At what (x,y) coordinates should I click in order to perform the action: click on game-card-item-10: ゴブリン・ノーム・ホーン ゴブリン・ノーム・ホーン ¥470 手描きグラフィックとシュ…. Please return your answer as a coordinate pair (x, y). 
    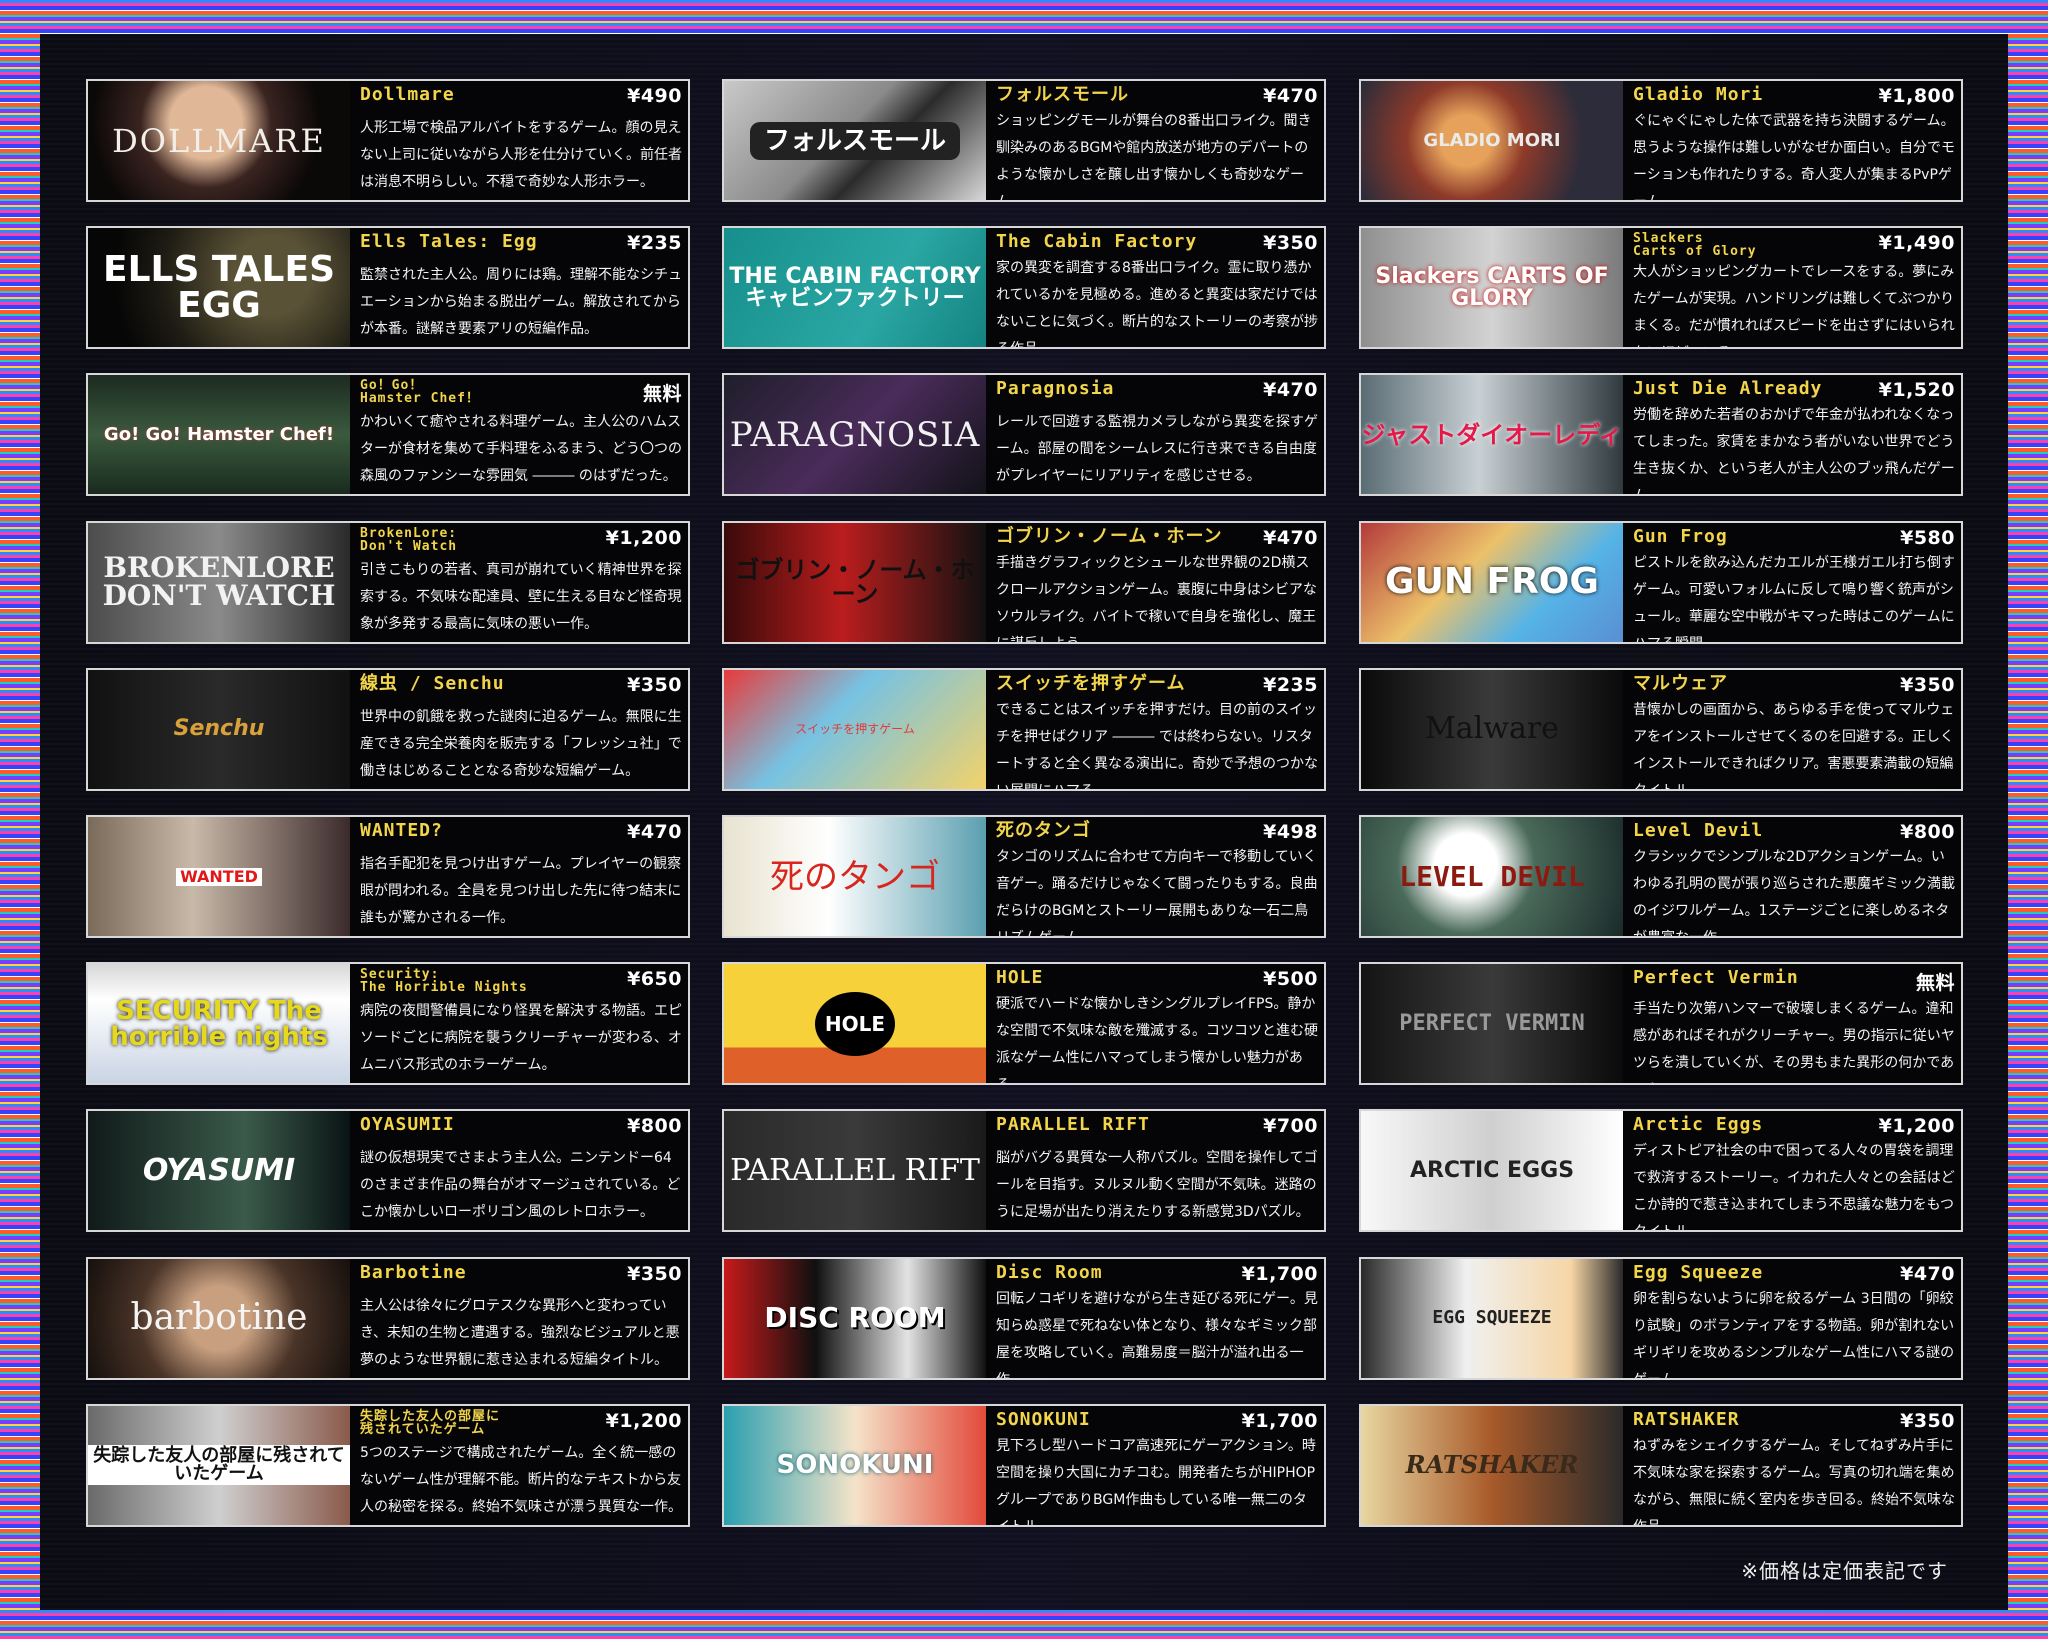
    Looking at the image, I should click on (1024, 582).